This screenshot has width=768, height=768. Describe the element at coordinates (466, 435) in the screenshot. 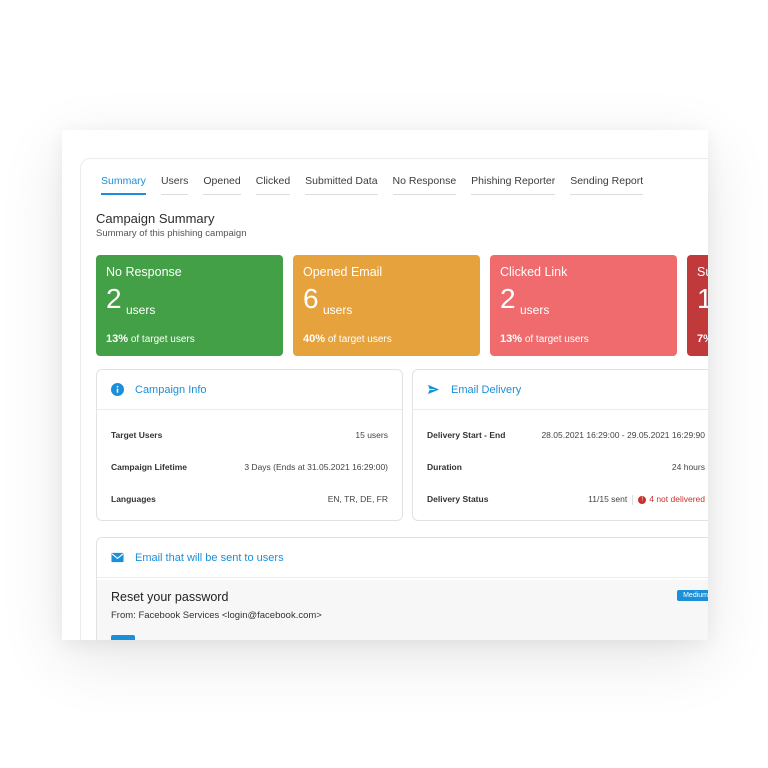

I see `row-label: Delivery Start - End` at that location.